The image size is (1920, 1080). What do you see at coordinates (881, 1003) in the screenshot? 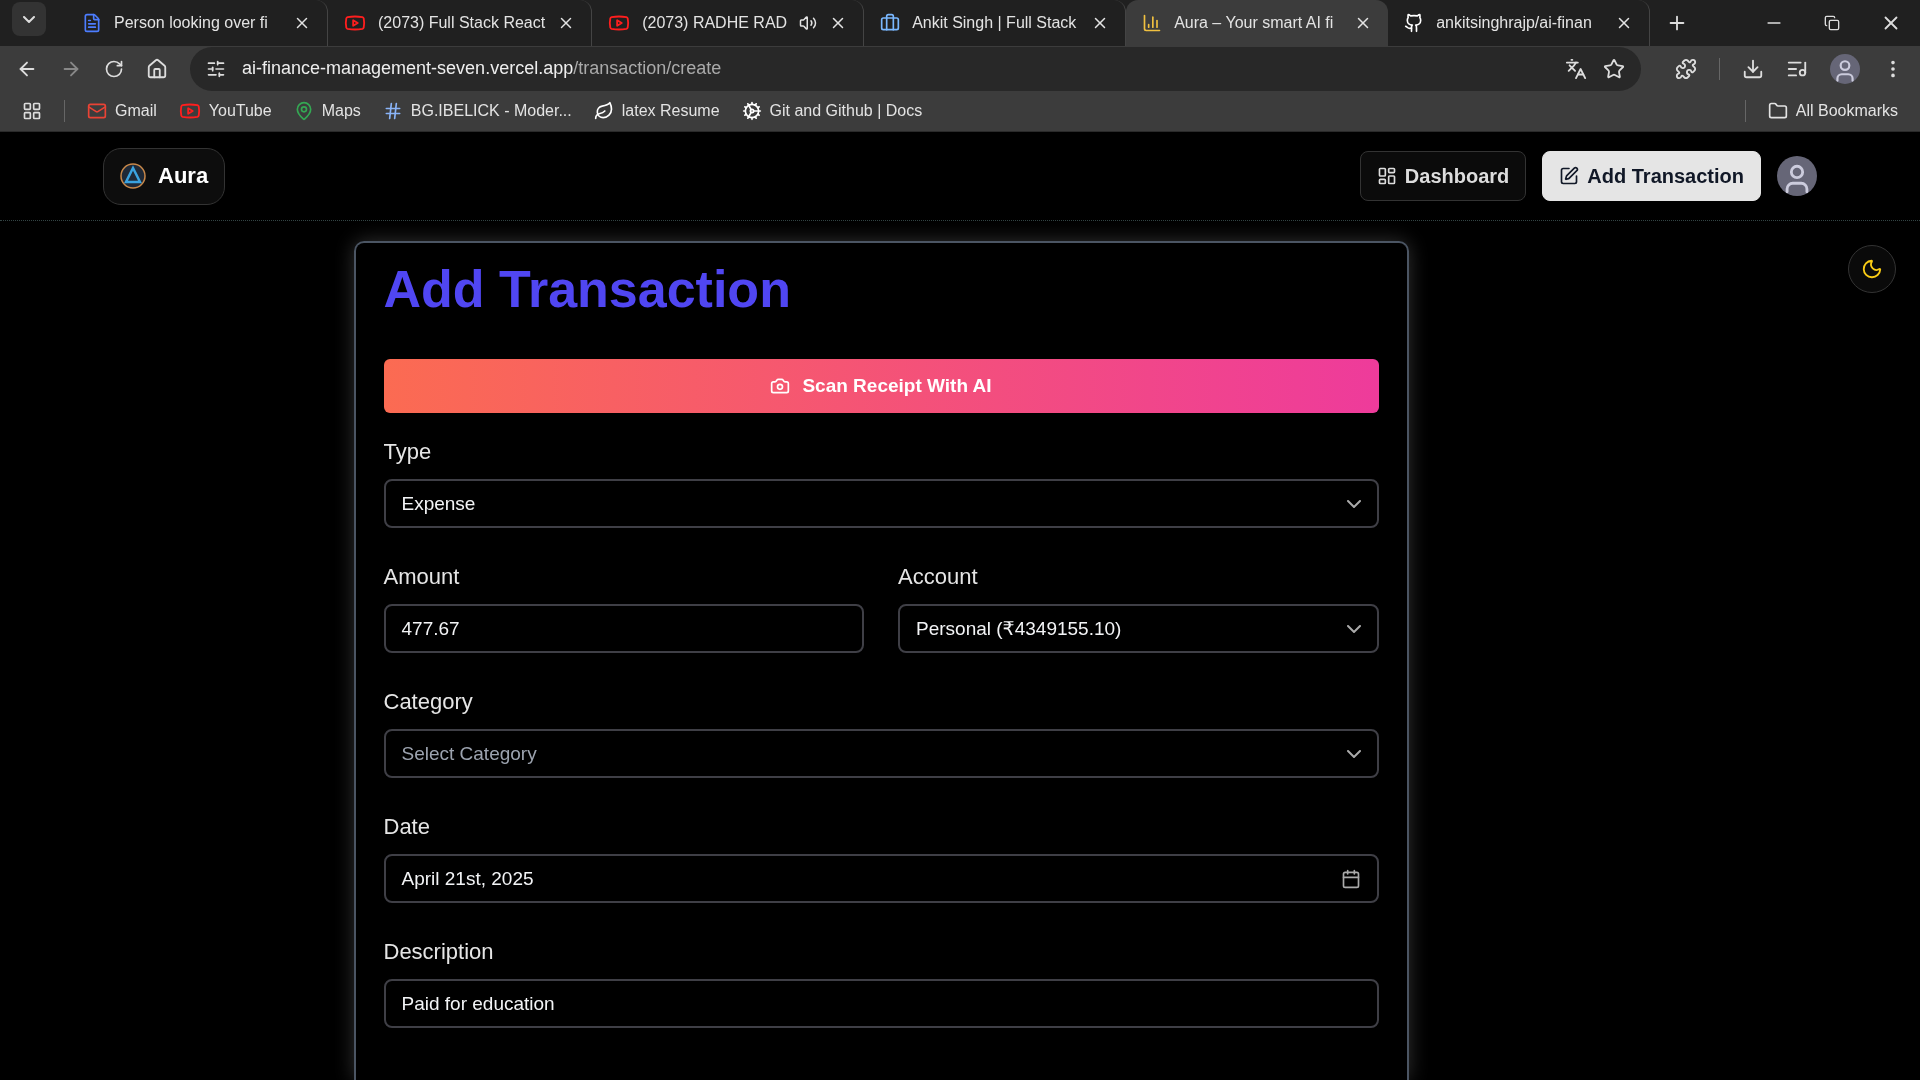
I see `input-field: Paid for education` at bounding box center [881, 1003].